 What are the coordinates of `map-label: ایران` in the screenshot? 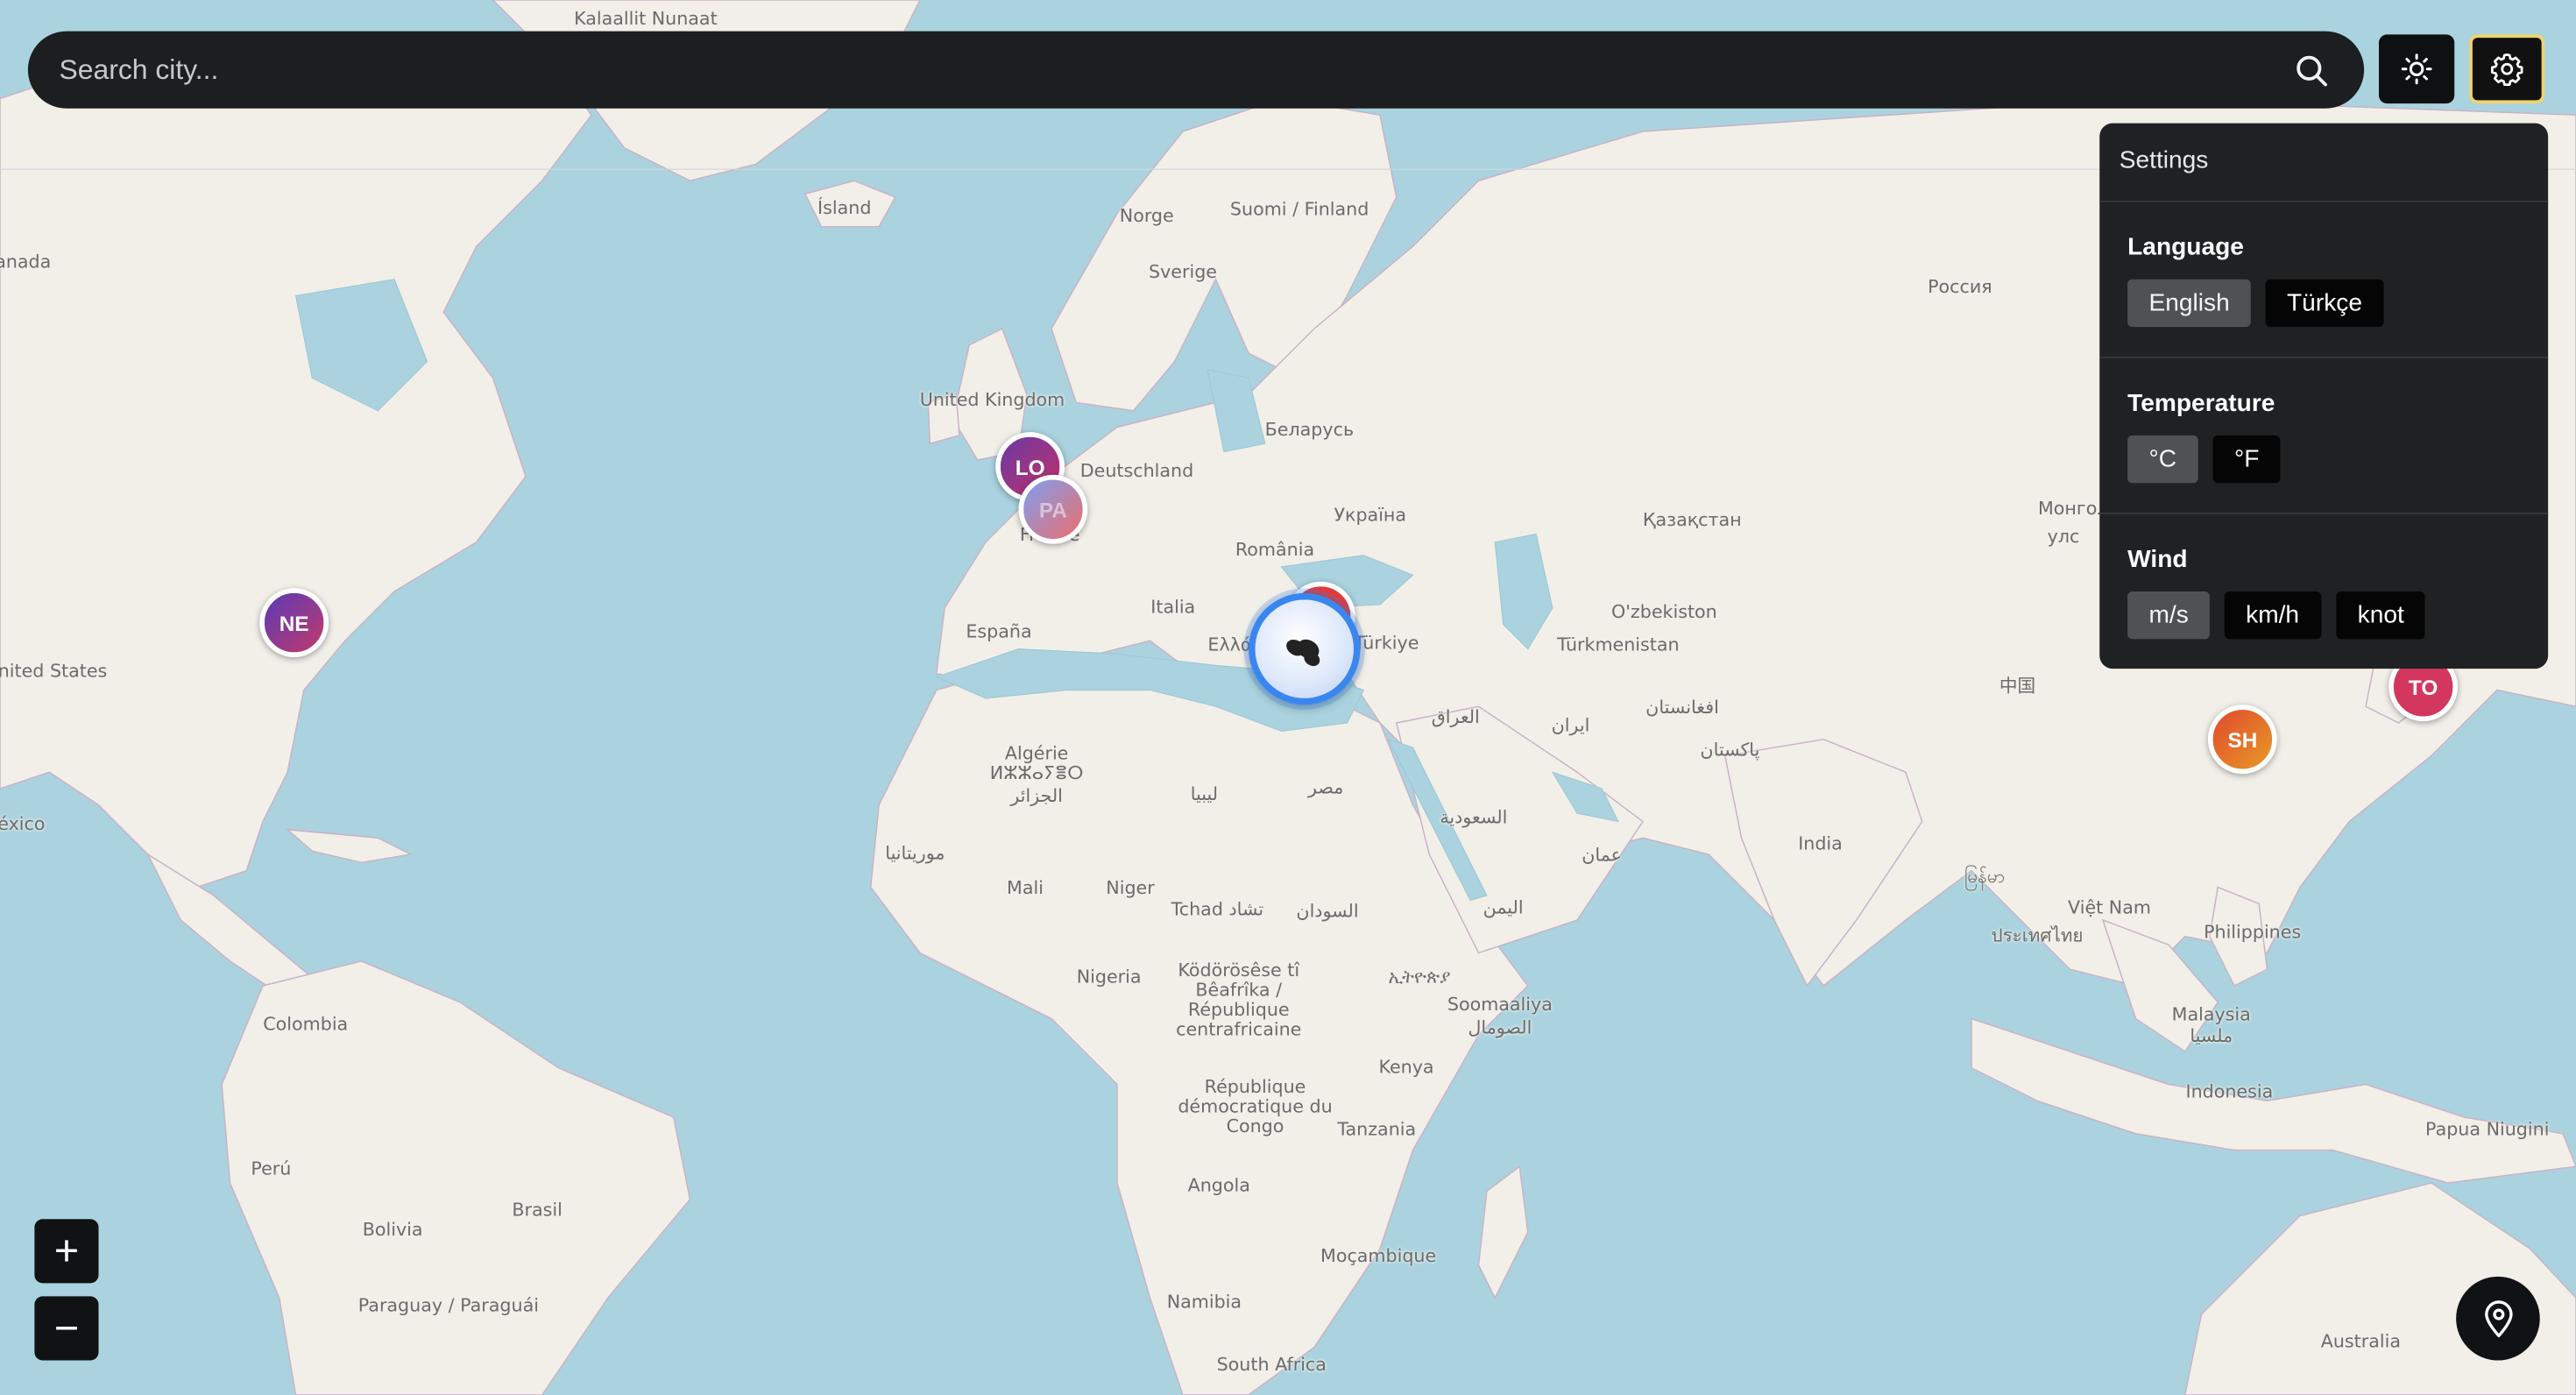 It's located at (1570, 725).